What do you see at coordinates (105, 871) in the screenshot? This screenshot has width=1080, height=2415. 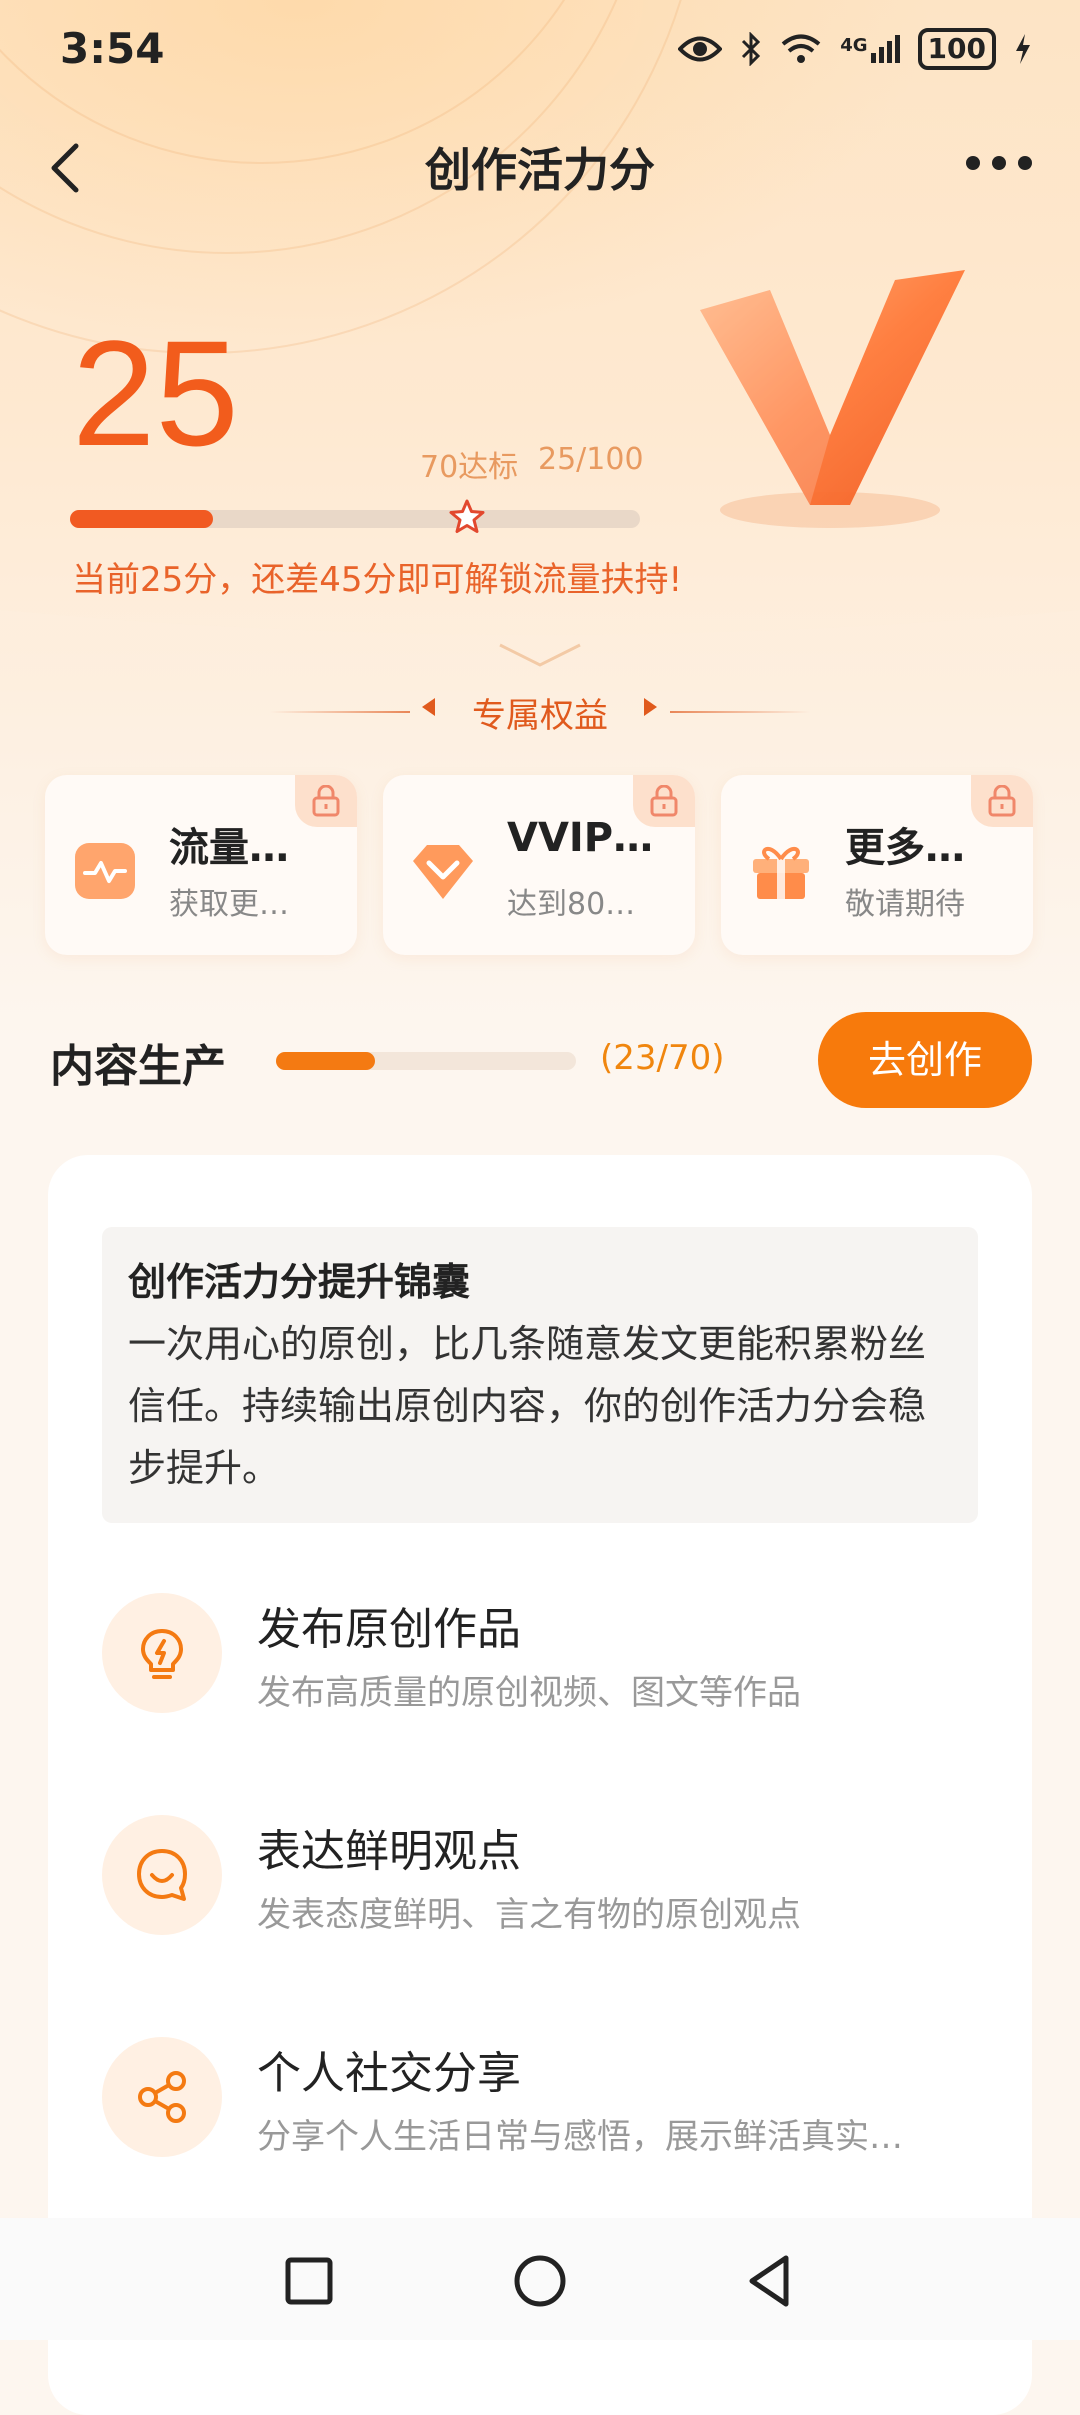 I see `traffic-icon` at bounding box center [105, 871].